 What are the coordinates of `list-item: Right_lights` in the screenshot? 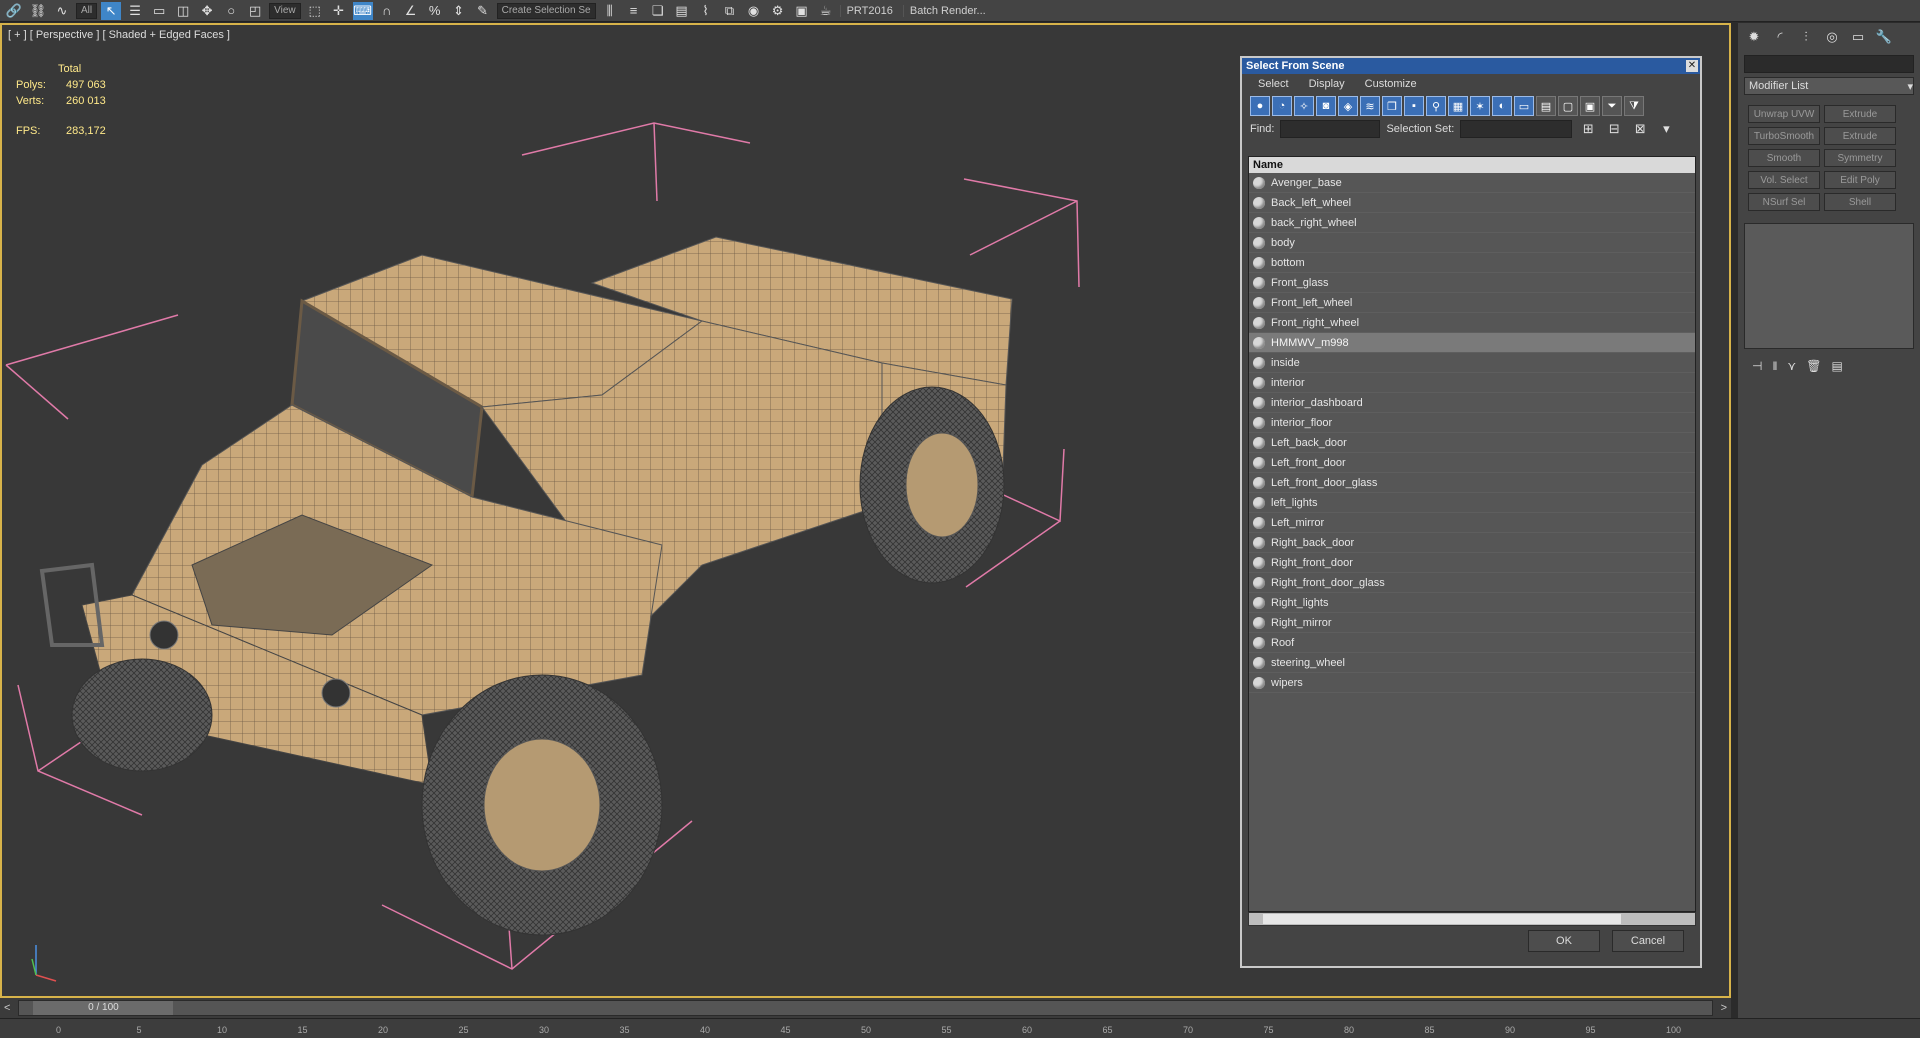 It's located at (1472, 603).